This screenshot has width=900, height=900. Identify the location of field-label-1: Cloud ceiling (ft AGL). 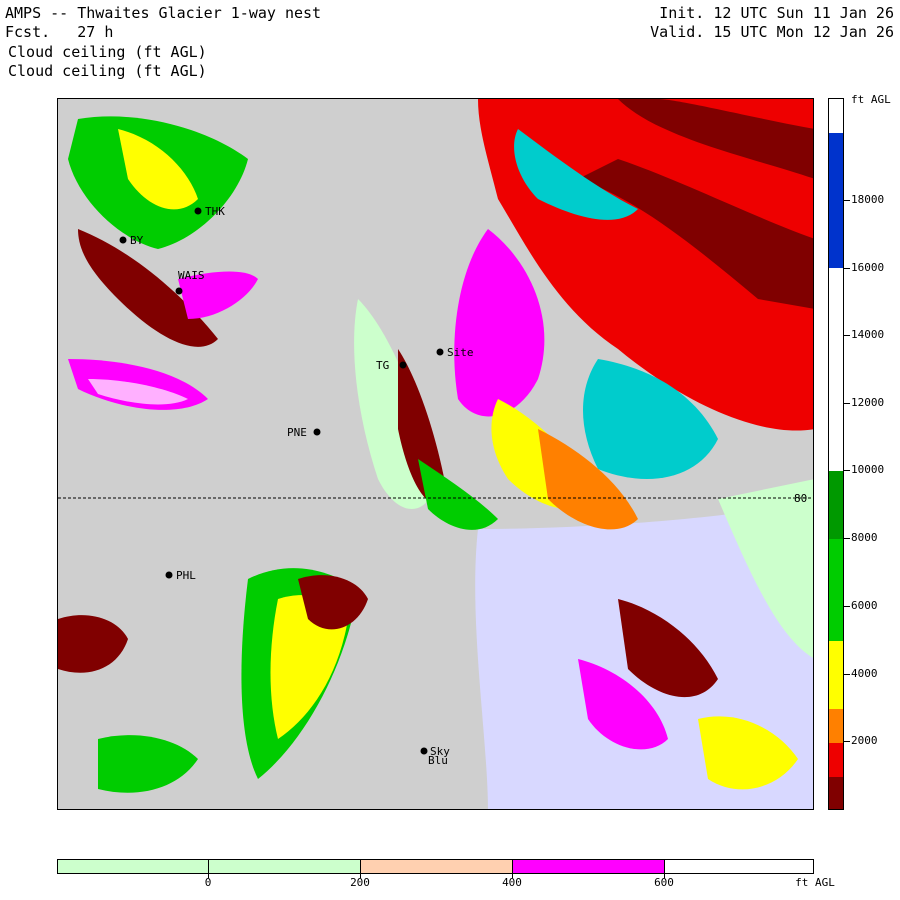
(107, 52).